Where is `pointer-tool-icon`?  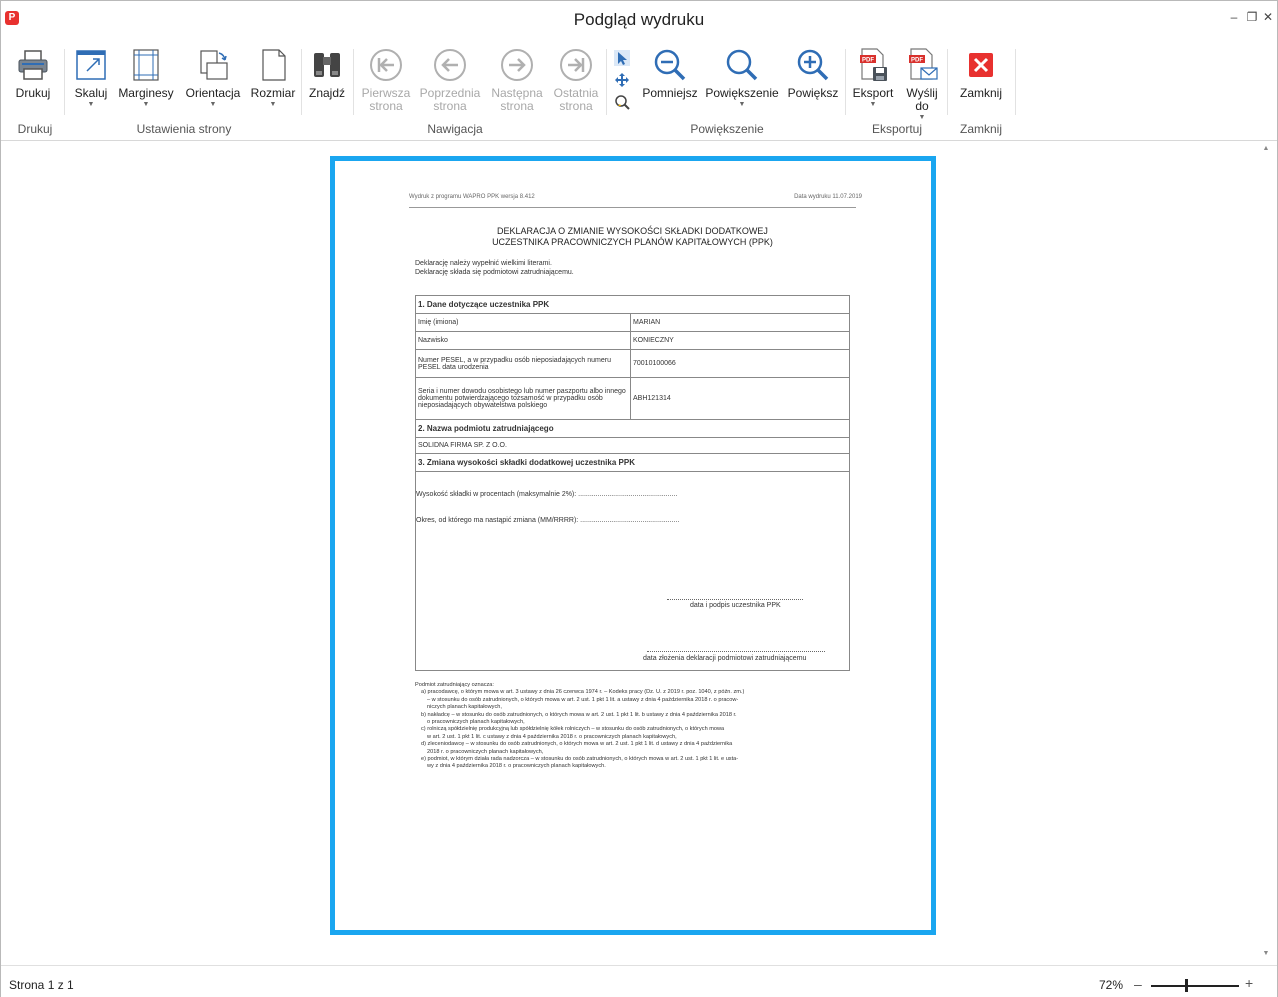 pointer-tool-icon is located at coordinates (622, 58).